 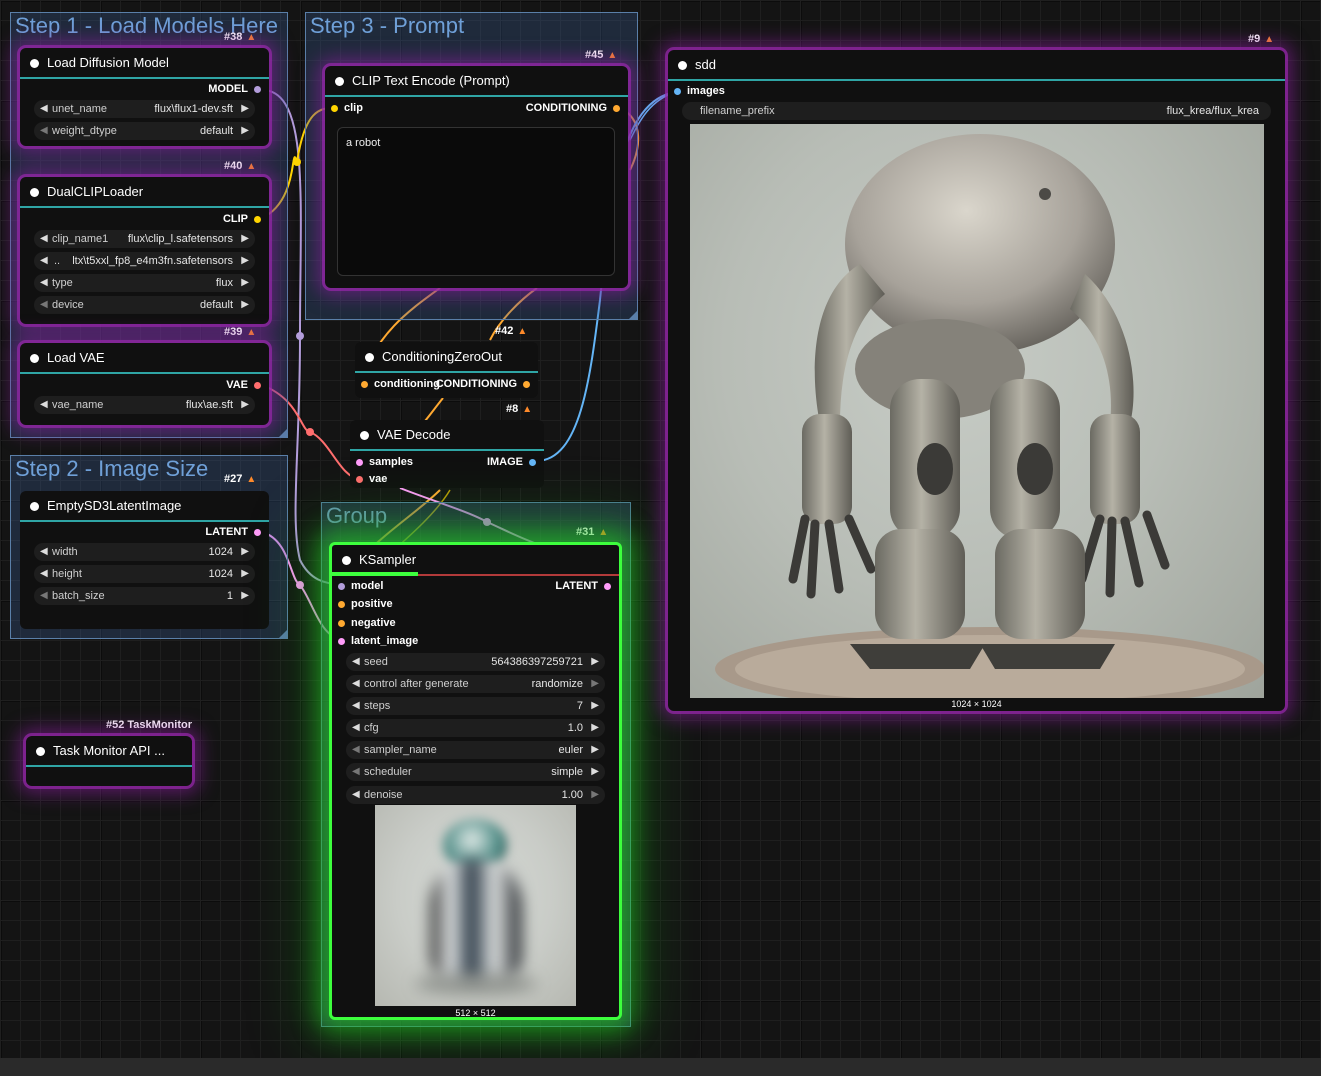 I want to click on widget-device: ◀ device default ▶, so click(x=144, y=305).